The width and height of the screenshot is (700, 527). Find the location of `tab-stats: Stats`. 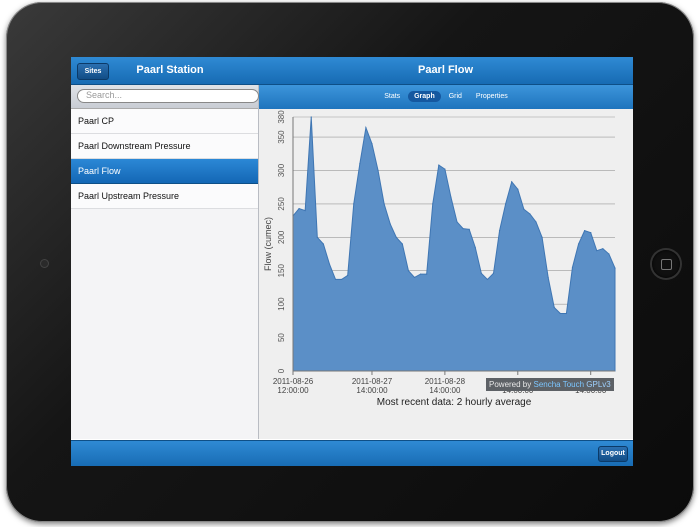

tab-stats: Stats is located at coordinates (392, 96).